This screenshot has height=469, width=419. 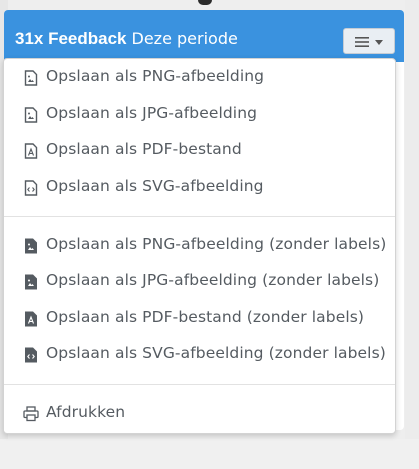 What do you see at coordinates (152, 113) in the screenshot?
I see `menu-item-label: Opslaan als JPG-afbeelding` at bounding box center [152, 113].